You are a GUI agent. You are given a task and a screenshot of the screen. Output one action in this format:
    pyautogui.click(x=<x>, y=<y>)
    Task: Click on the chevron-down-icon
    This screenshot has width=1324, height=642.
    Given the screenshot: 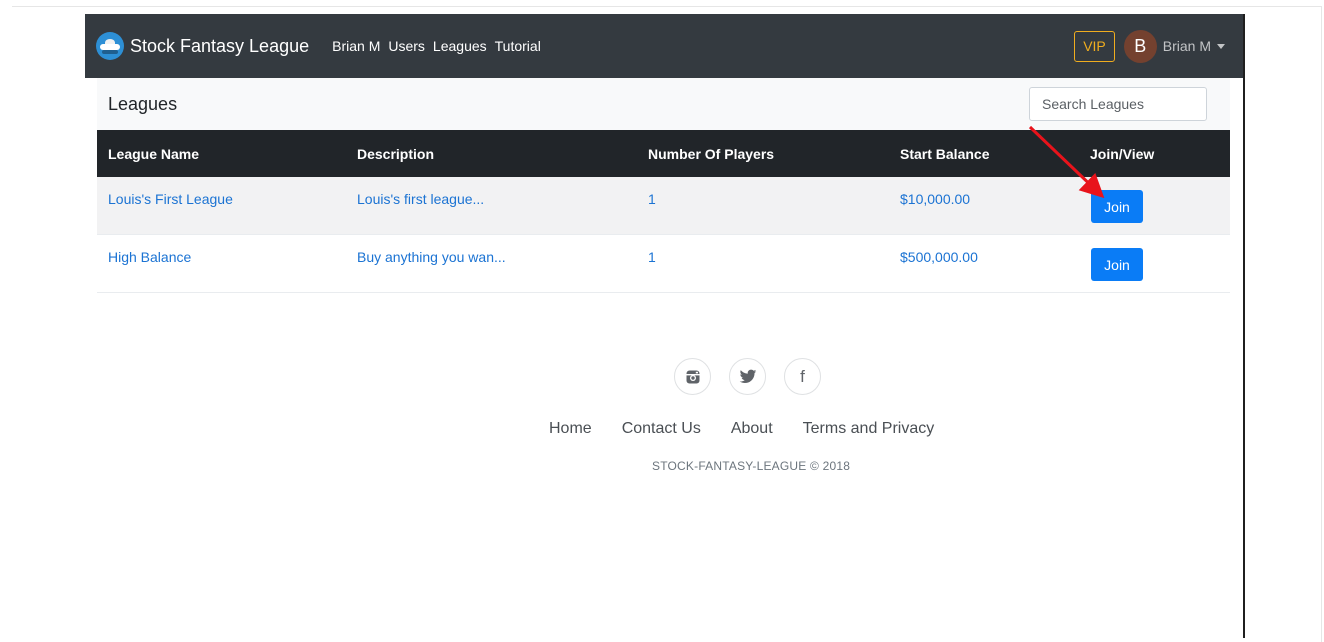 What is the action you would take?
    pyautogui.click(x=1221, y=46)
    